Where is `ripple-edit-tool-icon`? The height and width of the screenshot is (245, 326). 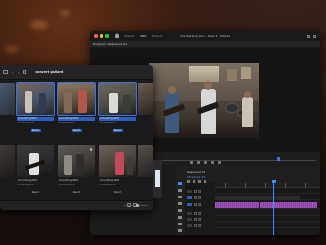
ripple-edit-tool-icon is located at coordinates (180, 197).